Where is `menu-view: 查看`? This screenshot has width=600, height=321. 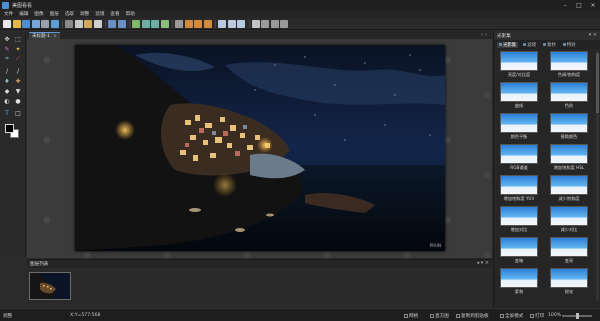 menu-view: 查看 is located at coordinates (114, 14).